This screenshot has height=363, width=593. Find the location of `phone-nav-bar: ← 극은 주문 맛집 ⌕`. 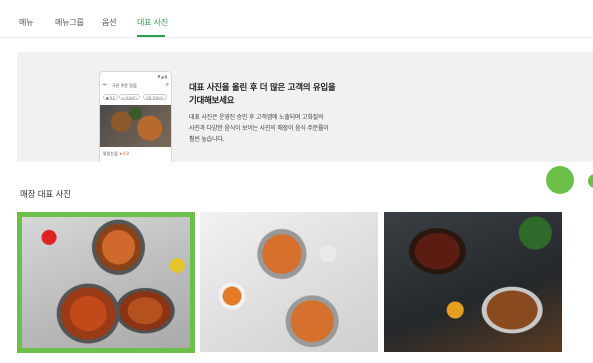

phone-nav-bar: ← 극은 주문 맛집 ⌕ is located at coordinates (136, 85).